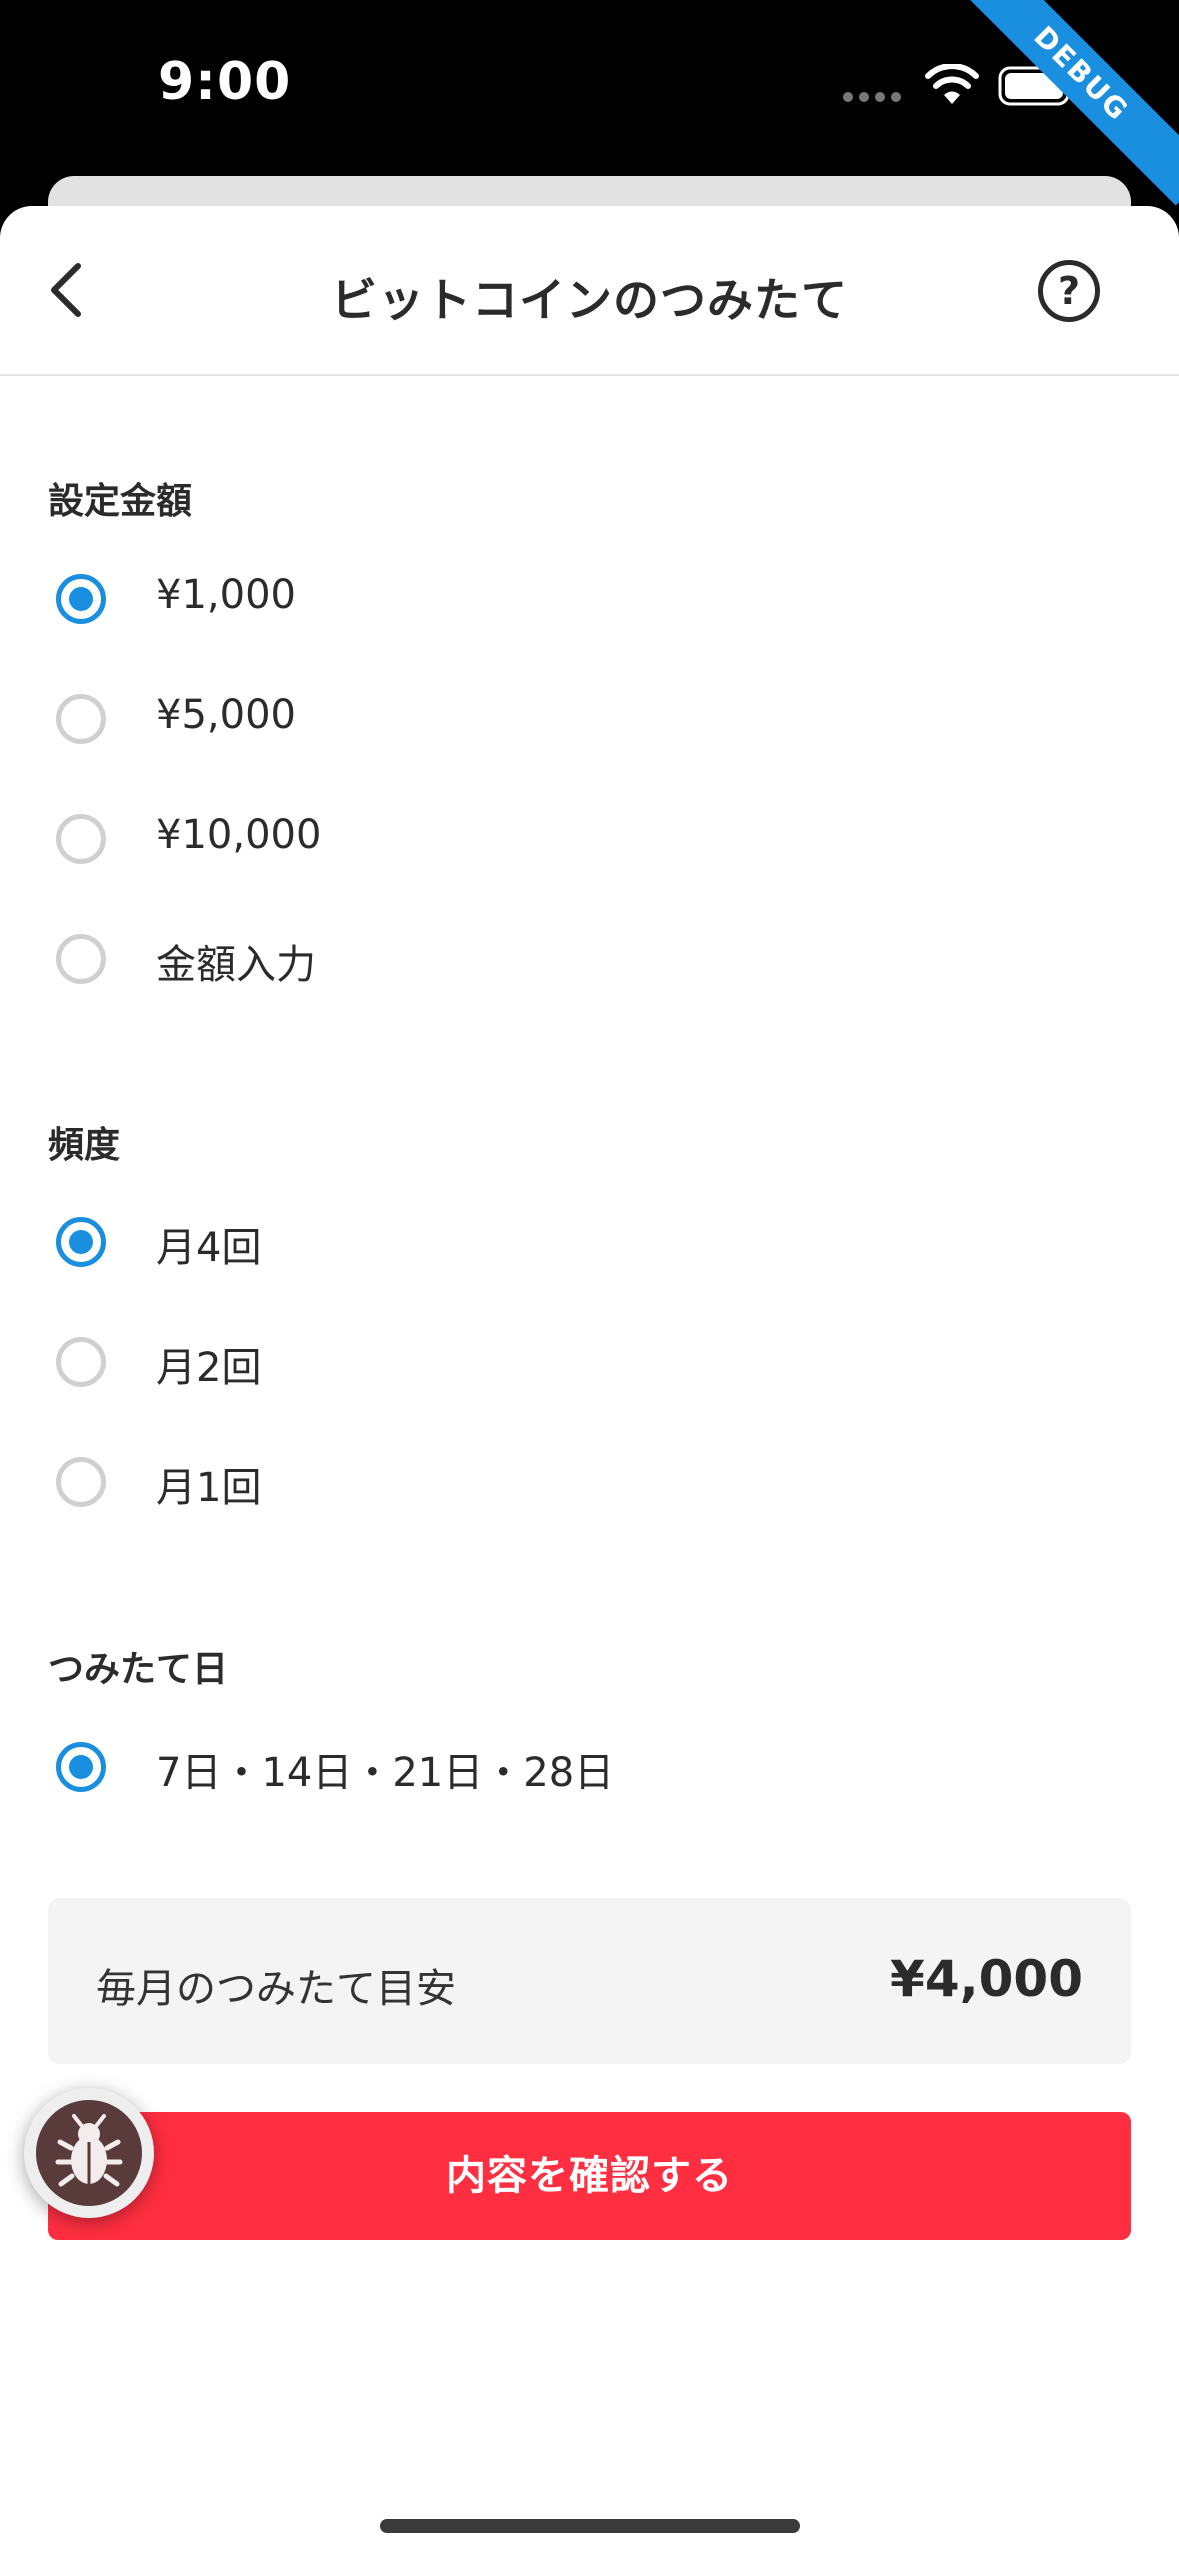  Describe the element at coordinates (873, 97) in the screenshot. I see `cellular-signal-icon` at that location.